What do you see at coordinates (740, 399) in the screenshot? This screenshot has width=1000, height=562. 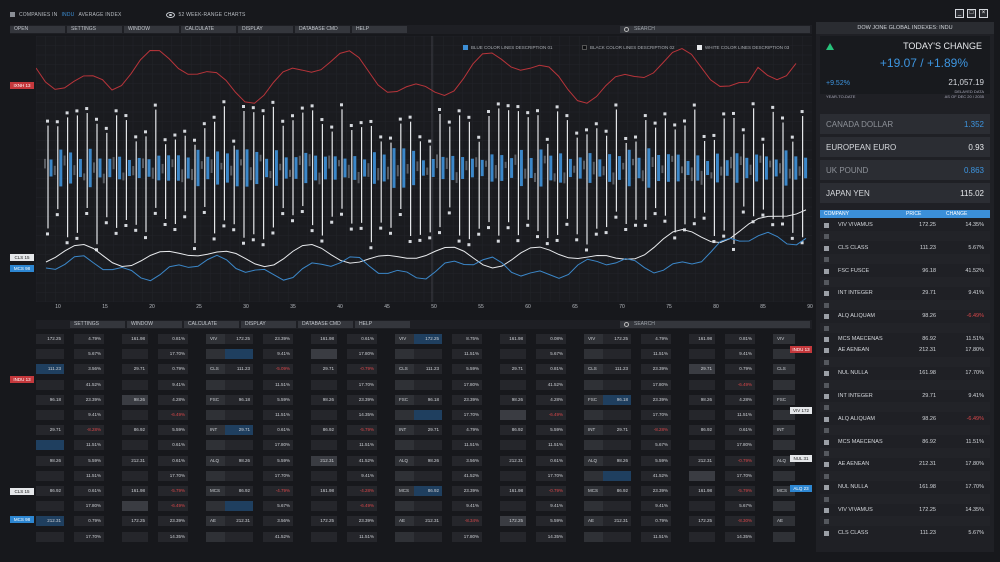 I see `value-cell: 4.28%` at bounding box center [740, 399].